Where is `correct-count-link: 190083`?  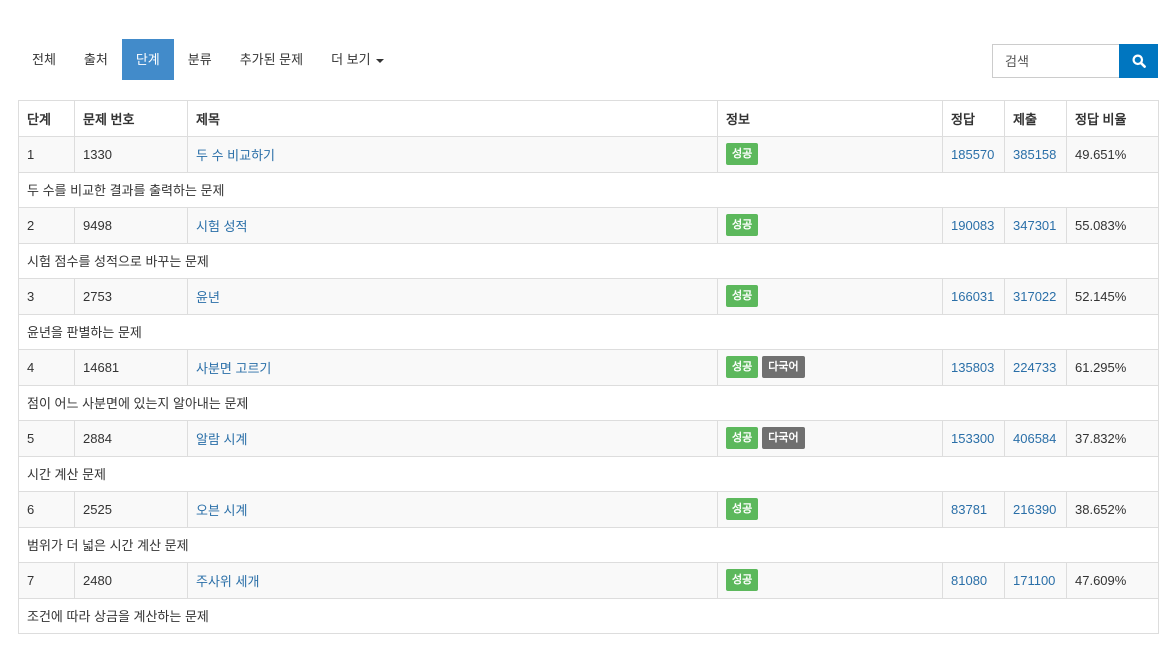
correct-count-link: 190083 is located at coordinates (972, 225).